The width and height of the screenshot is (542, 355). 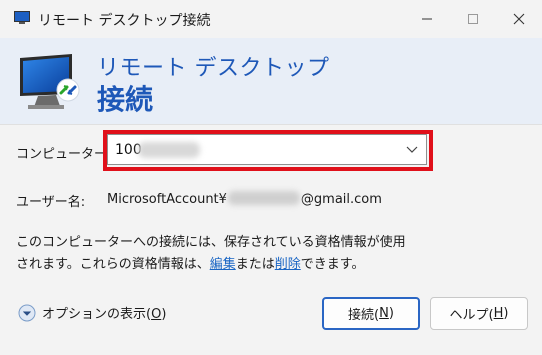 I want to click on banner-divider, so click(x=271, y=124).